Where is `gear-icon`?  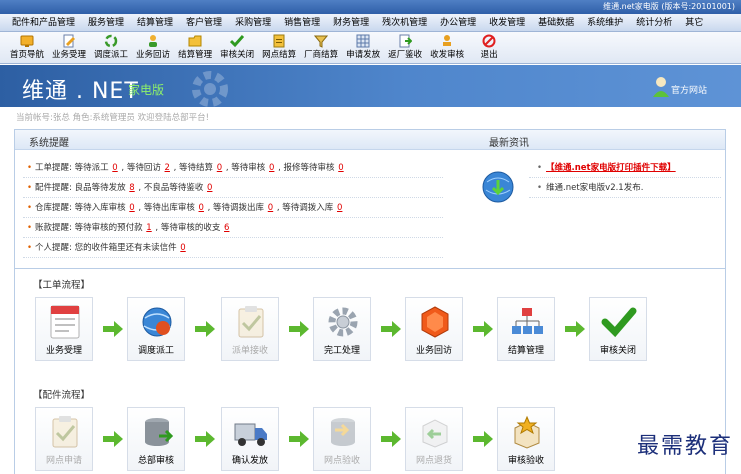
gear-icon is located at coordinates (343, 322).